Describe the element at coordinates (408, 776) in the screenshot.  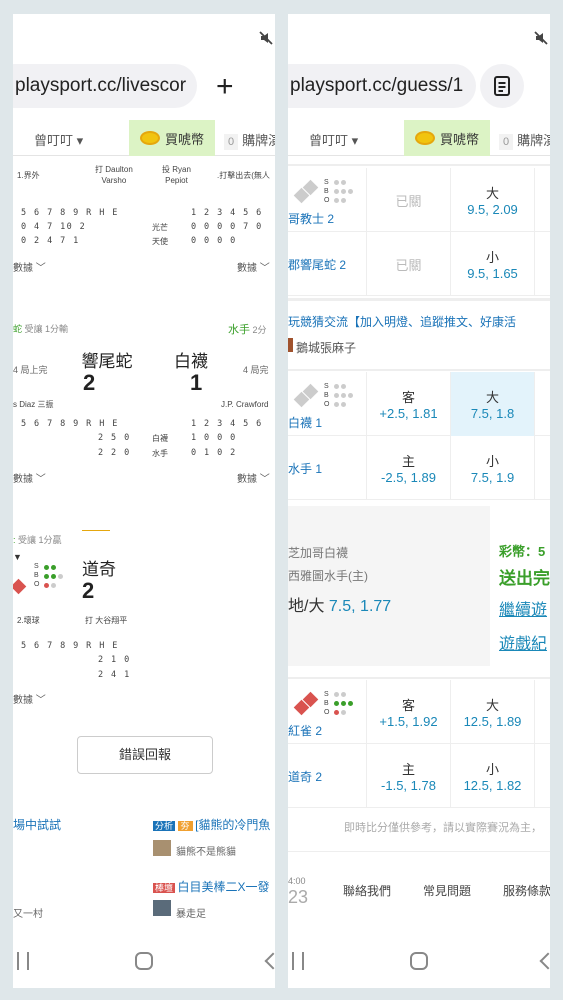
I see `odds-home: 主 -1.5, 1.78` at that location.